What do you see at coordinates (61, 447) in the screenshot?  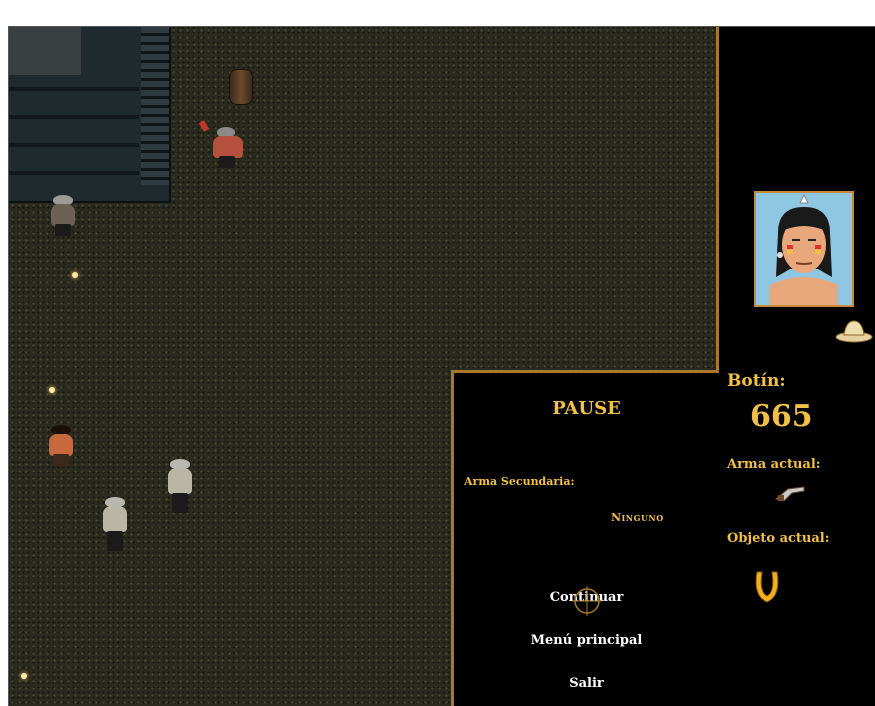 I see `player-character` at bounding box center [61, 447].